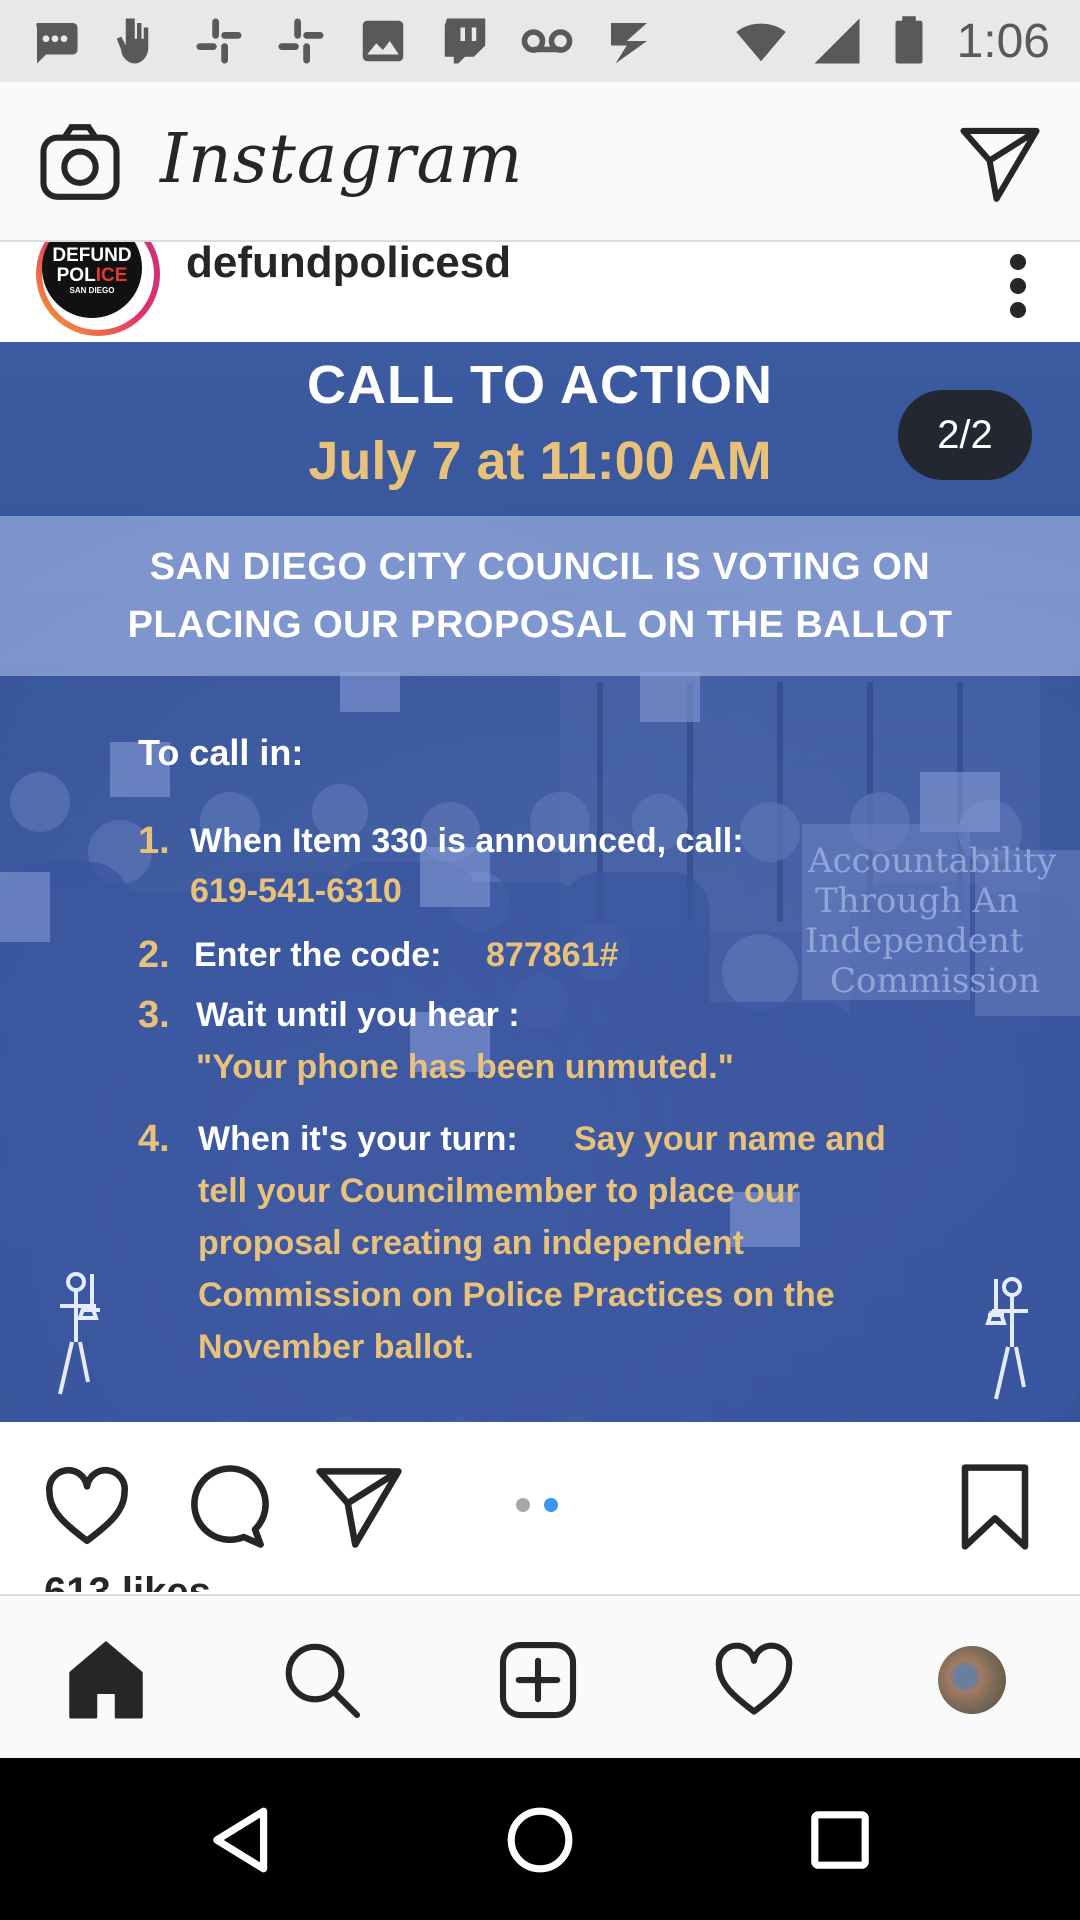 The width and height of the screenshot is (1080, 1920). Describe the element at coordinates (132, 41) in the screenshot. I see `hand-icon` at that location.